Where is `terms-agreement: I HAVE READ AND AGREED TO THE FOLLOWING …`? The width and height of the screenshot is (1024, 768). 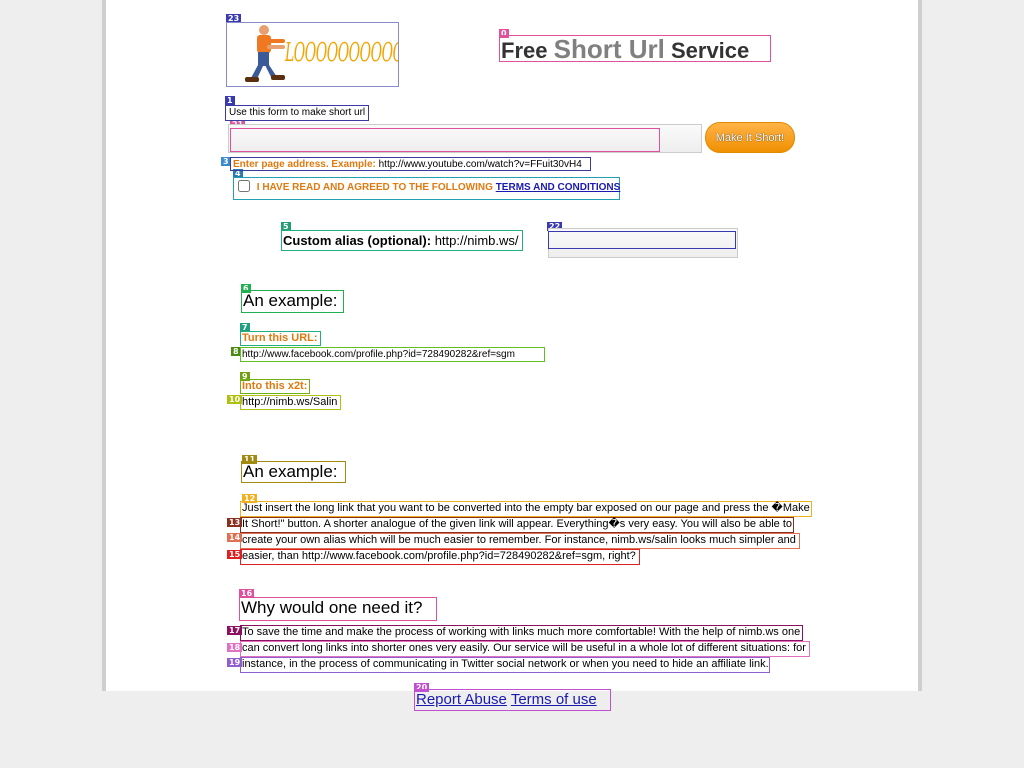
terms-agreement: I HAVE READ AND AGREED TO THE FOLLOWING … is located at coordinates (426, 188).